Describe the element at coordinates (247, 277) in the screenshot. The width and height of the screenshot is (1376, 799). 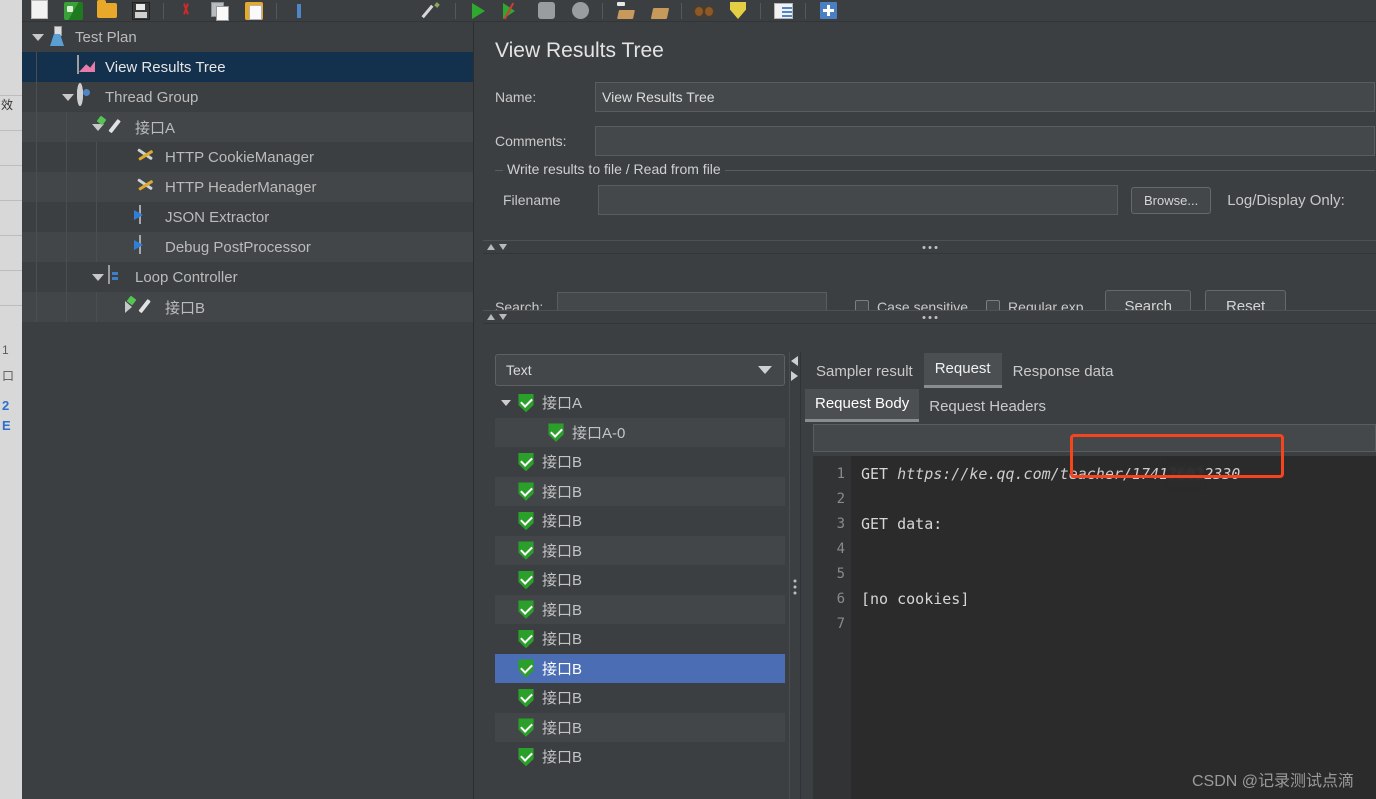
I see `tree-item-8: Loop Controller` at that location.